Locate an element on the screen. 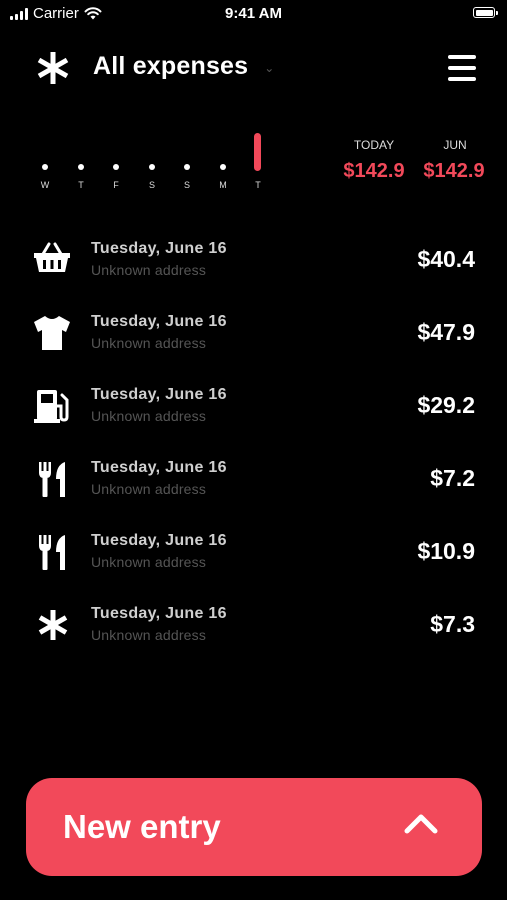 This screenshot has height=900, width=507. category-selector: All expenses ⌄ is located at coordinates (183, 66).